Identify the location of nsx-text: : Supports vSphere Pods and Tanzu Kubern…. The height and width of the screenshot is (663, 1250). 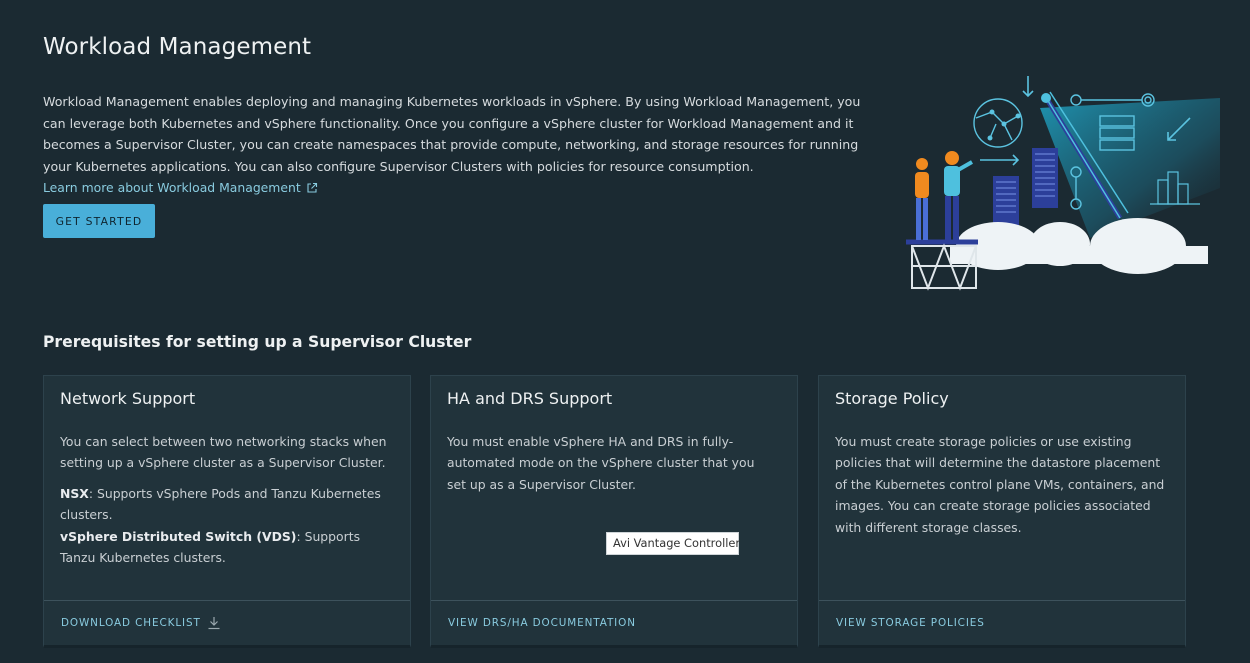
(220, 504).